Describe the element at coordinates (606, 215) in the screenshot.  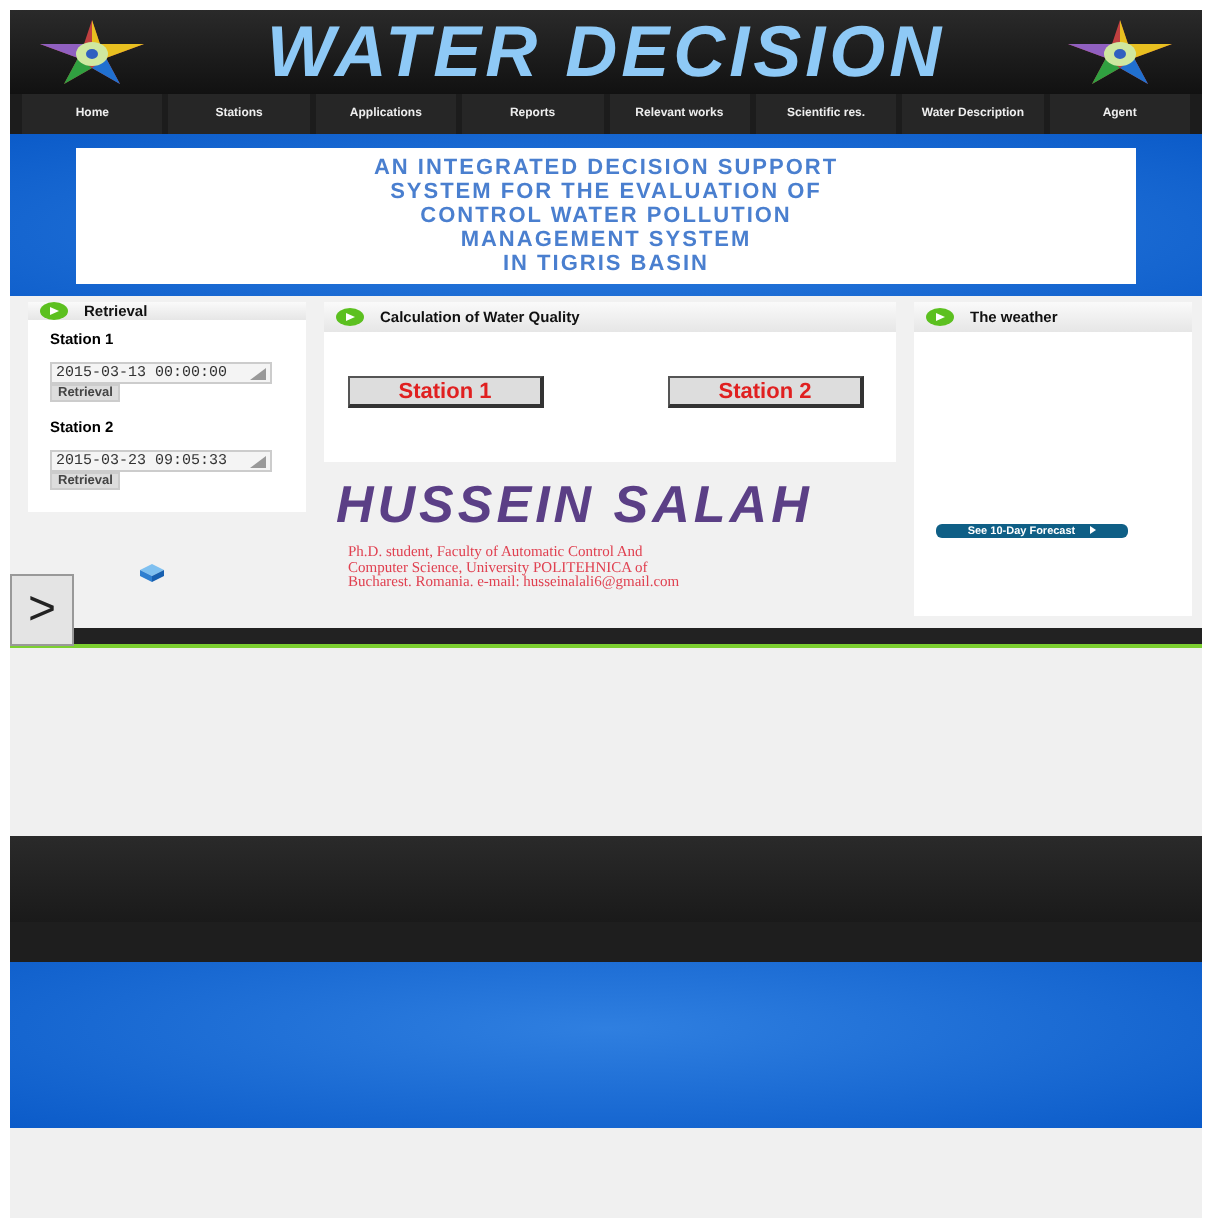
I see `banner-heading: AN INTEGRATED DECISION SUPPORT SYSTEM FOR THE EVALUATION OF CONTROL WATER POLLUTION MANAGEMENT SYSTEM IN TIGRIS BASIN` at that location.